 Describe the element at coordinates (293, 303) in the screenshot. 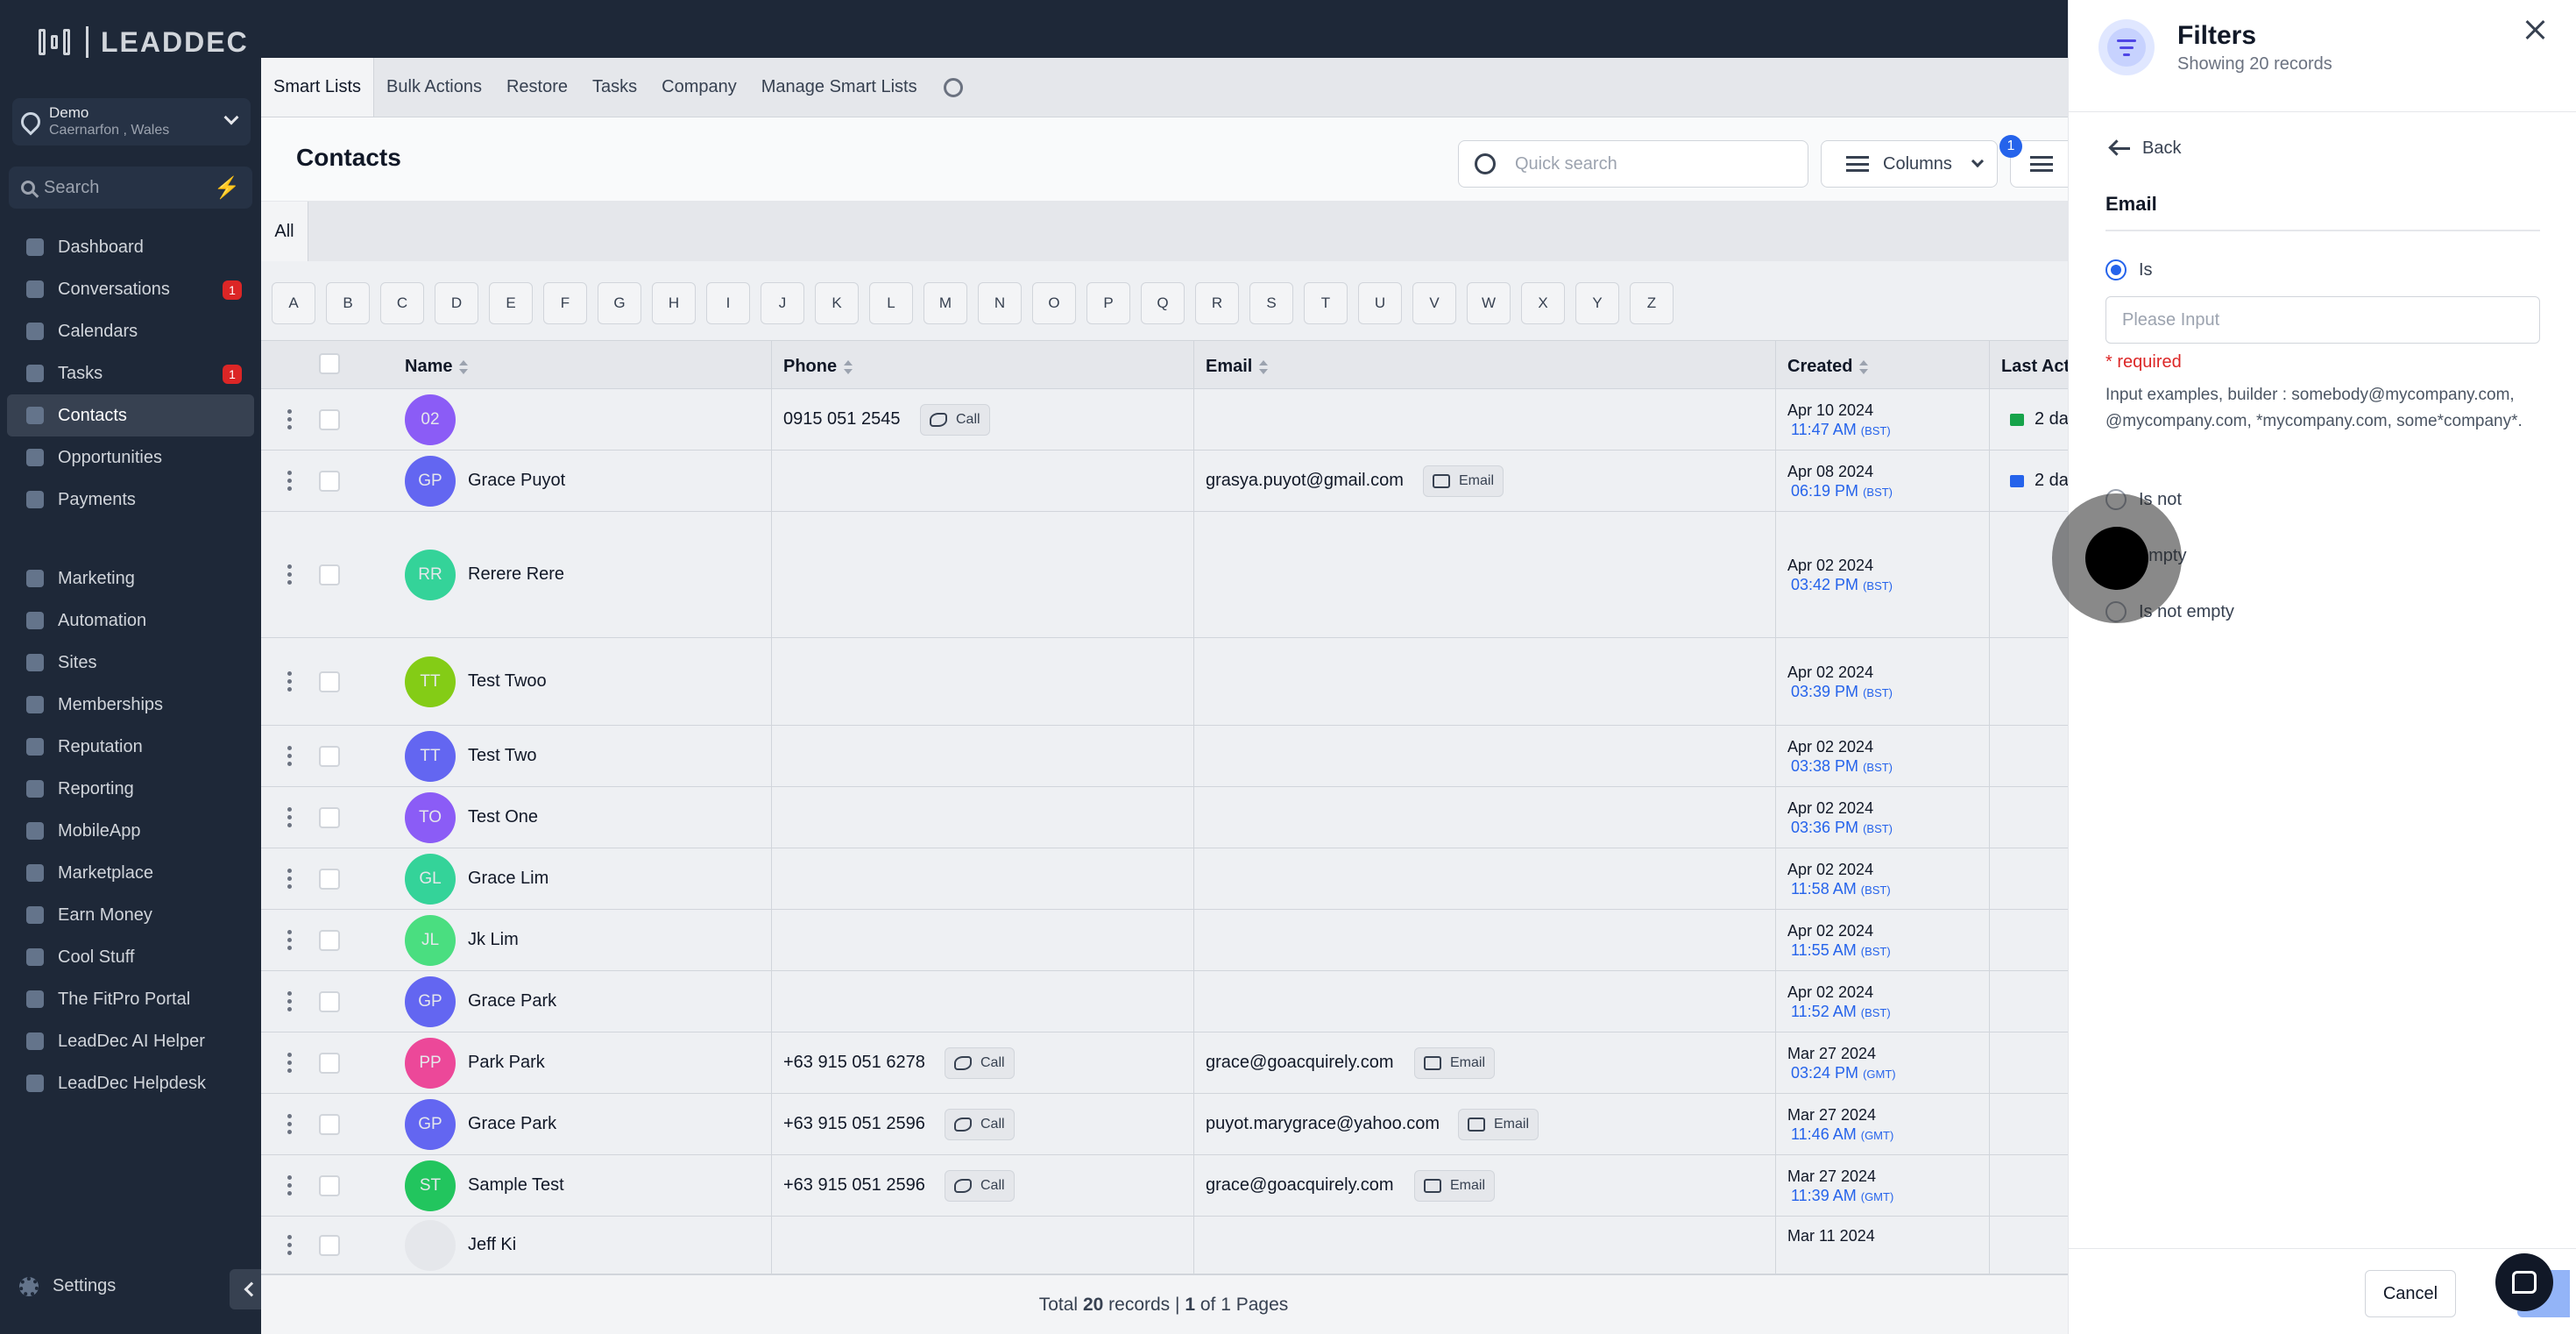

I see `letter-filter-a: A` at that location.